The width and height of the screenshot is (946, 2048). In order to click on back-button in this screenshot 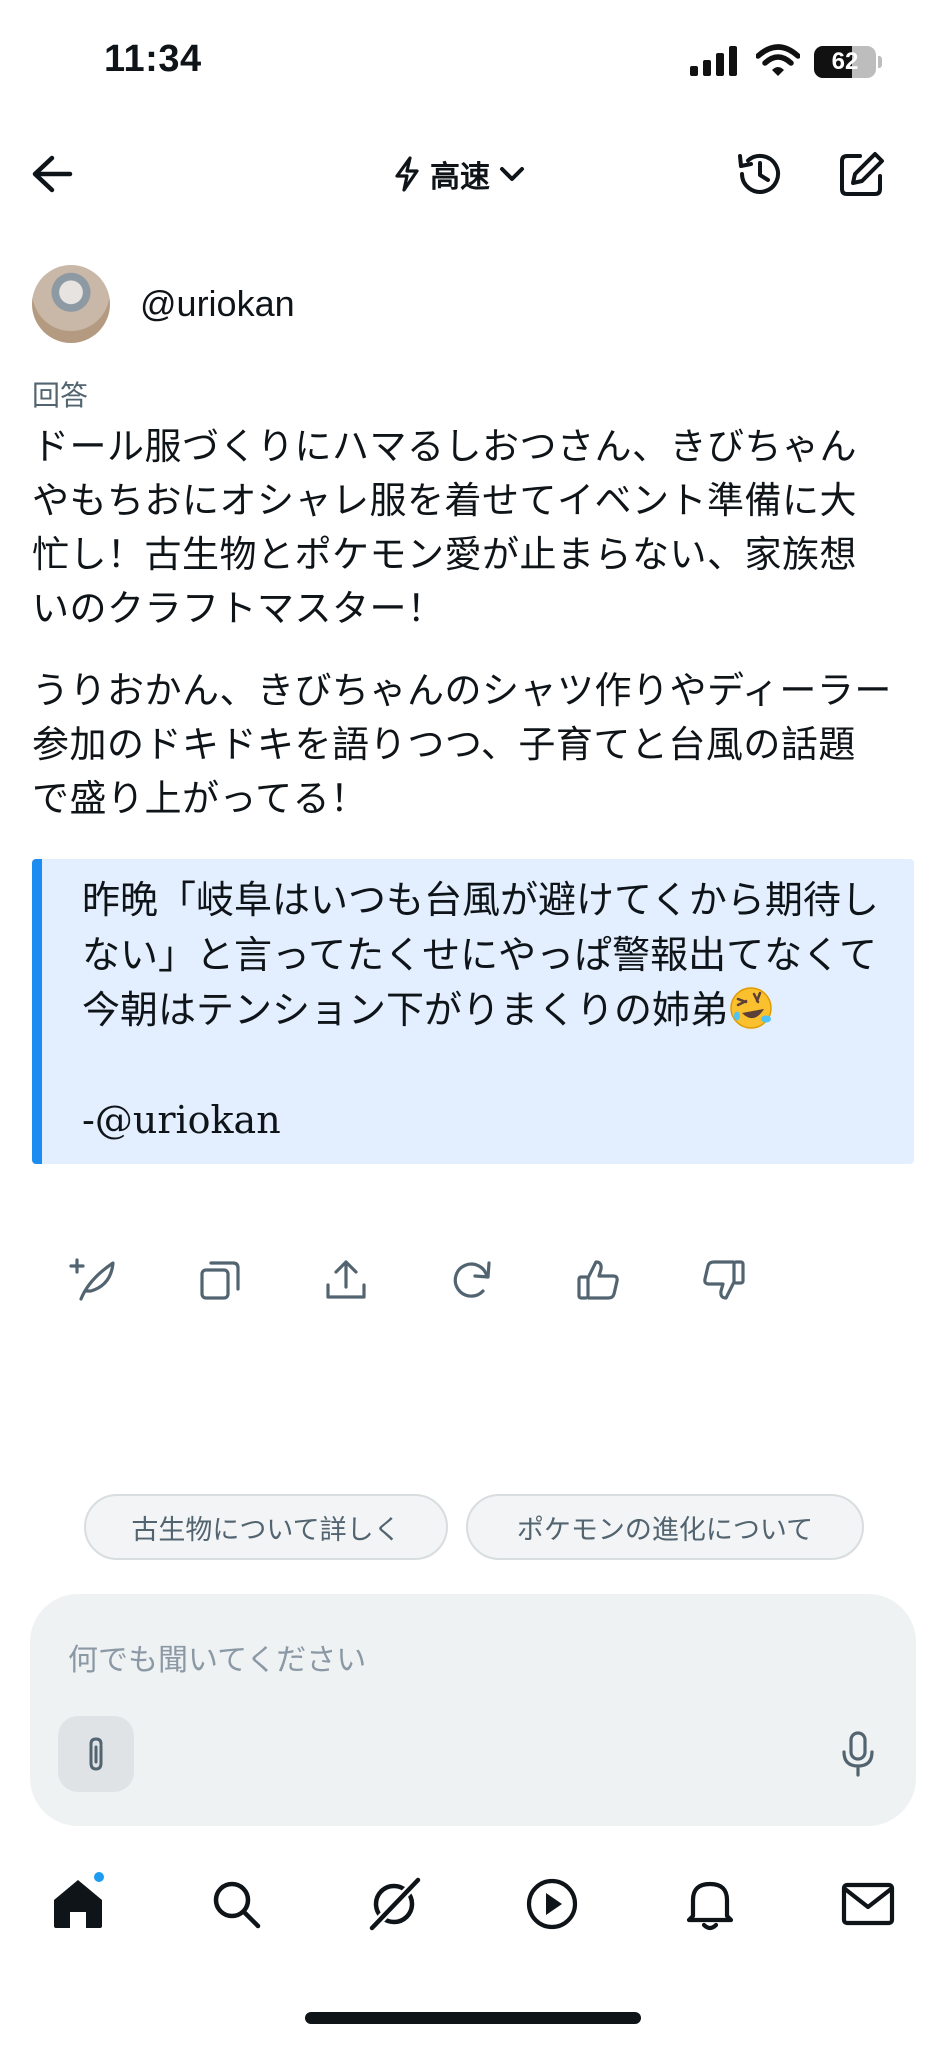, I will do `click(52, 174)`.